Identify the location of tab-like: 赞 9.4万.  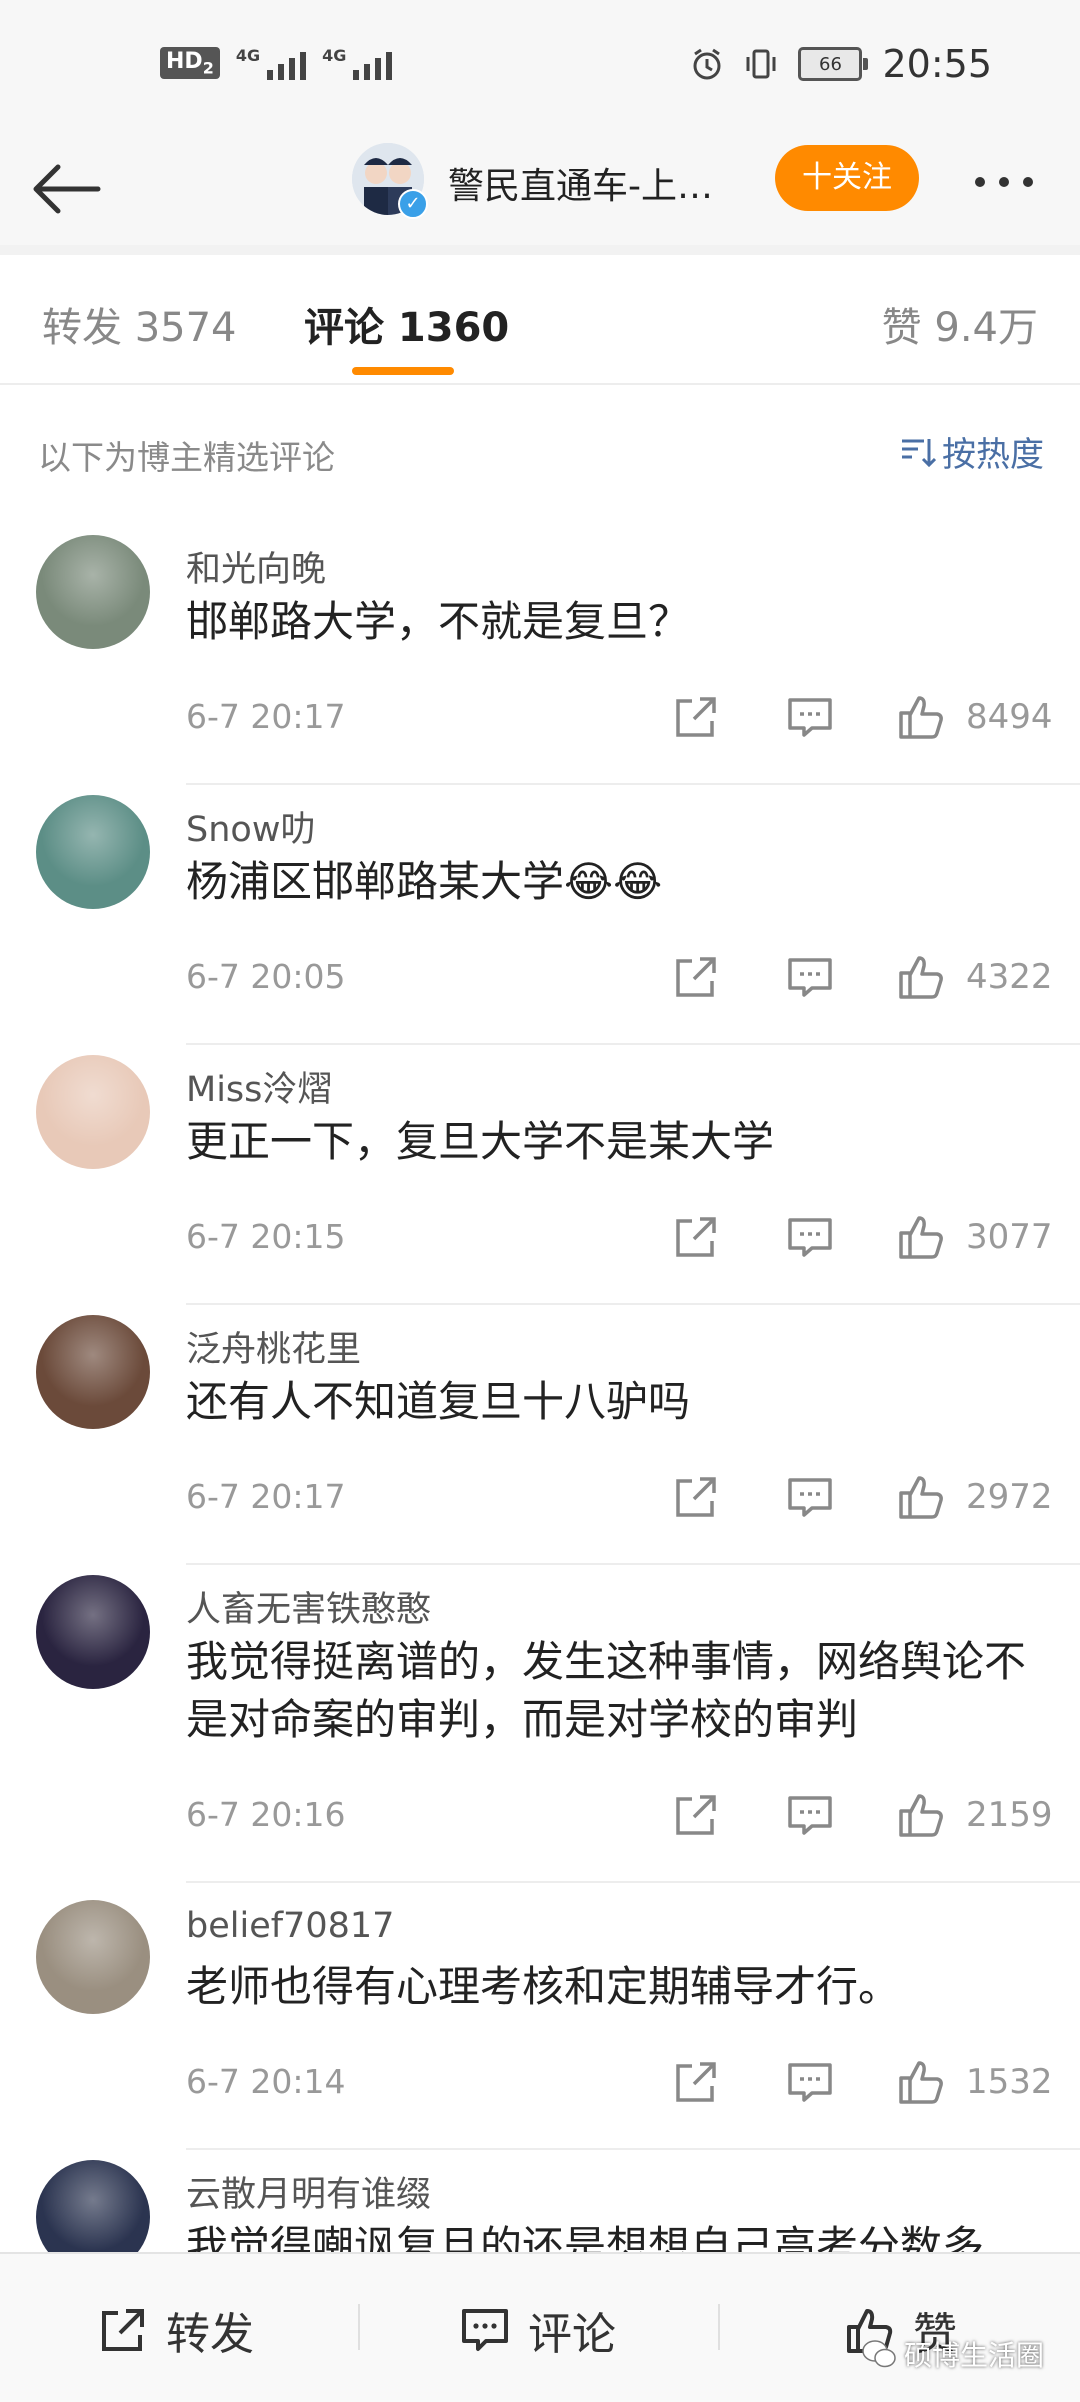
(960, 324).